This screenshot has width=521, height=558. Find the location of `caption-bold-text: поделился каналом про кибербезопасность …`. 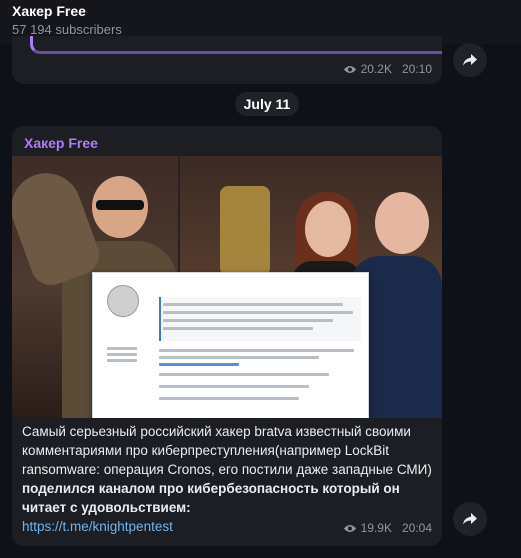

caption-bold-text: поделился каналом про кибербезопасность … is located at coordinates (211, 498).